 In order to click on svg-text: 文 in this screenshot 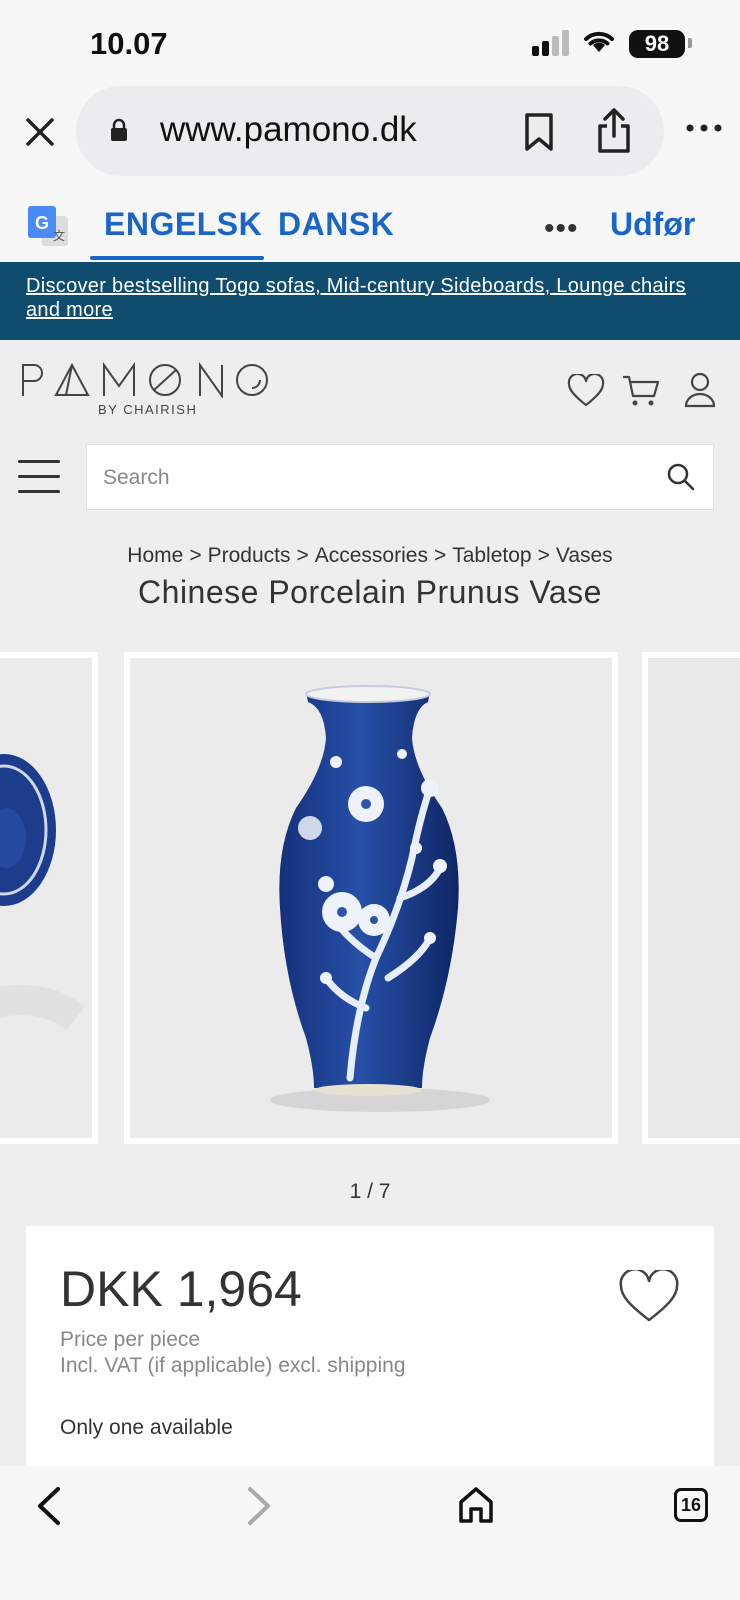, I will do `click(59, 235)`.